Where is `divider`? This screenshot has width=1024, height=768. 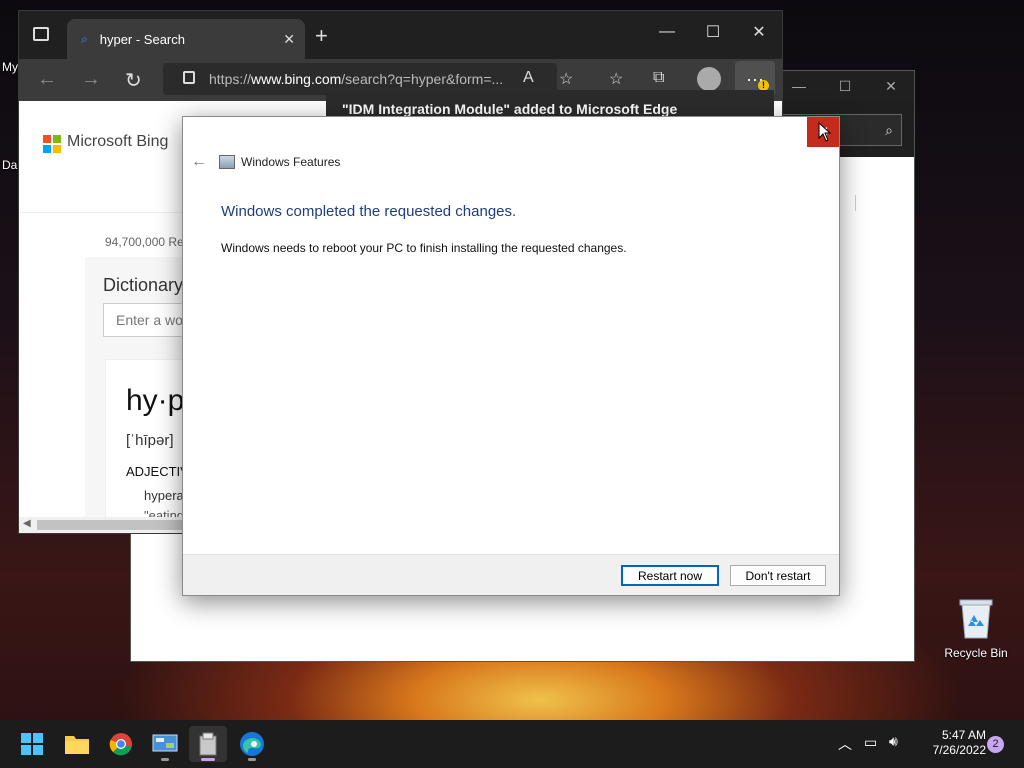 divider is located at coordinates (855, 203).